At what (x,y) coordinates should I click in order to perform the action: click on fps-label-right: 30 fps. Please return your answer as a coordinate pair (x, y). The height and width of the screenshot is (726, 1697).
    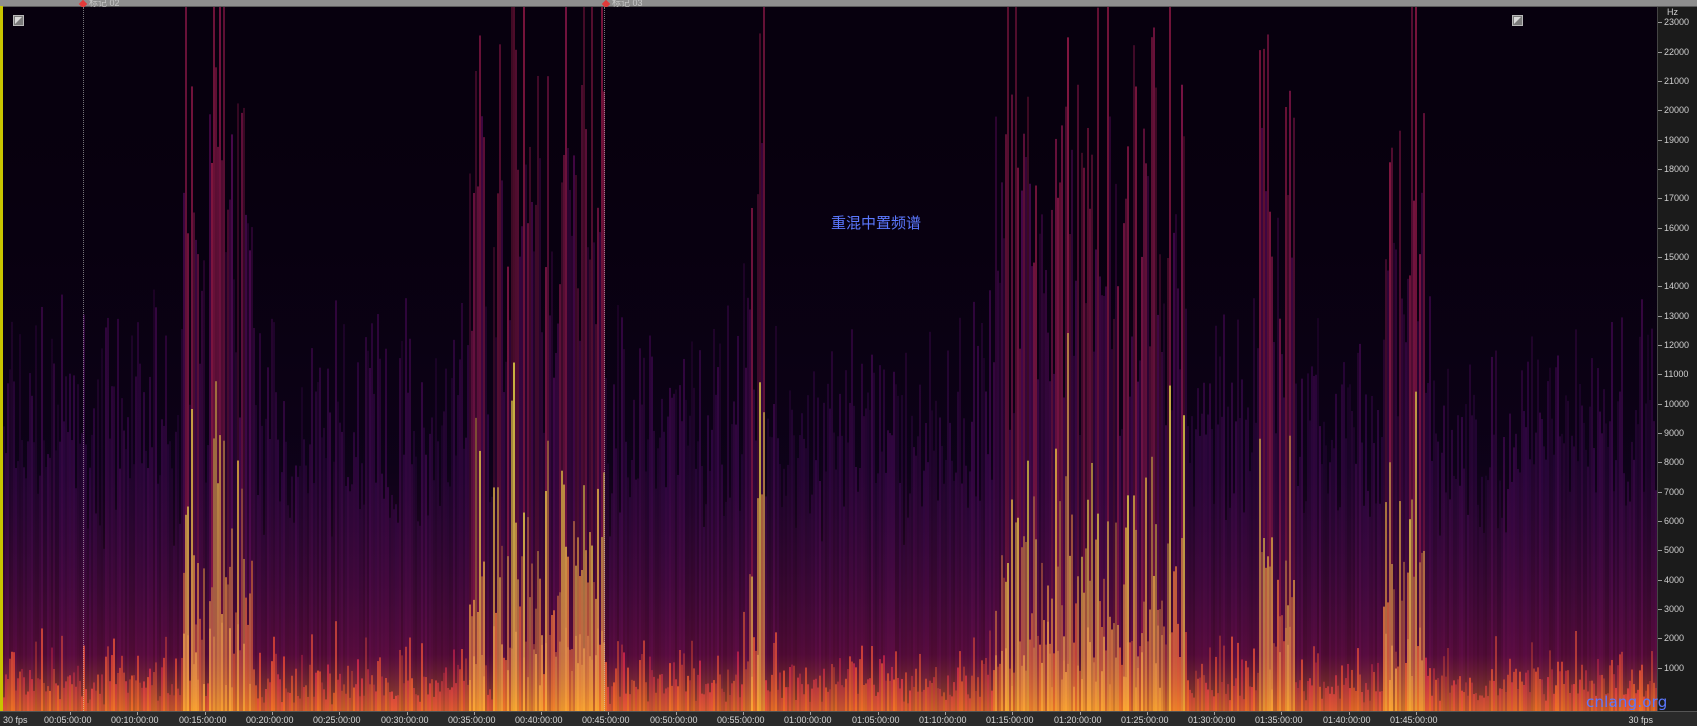
    Looking at the image, I should click on (1640, 720).